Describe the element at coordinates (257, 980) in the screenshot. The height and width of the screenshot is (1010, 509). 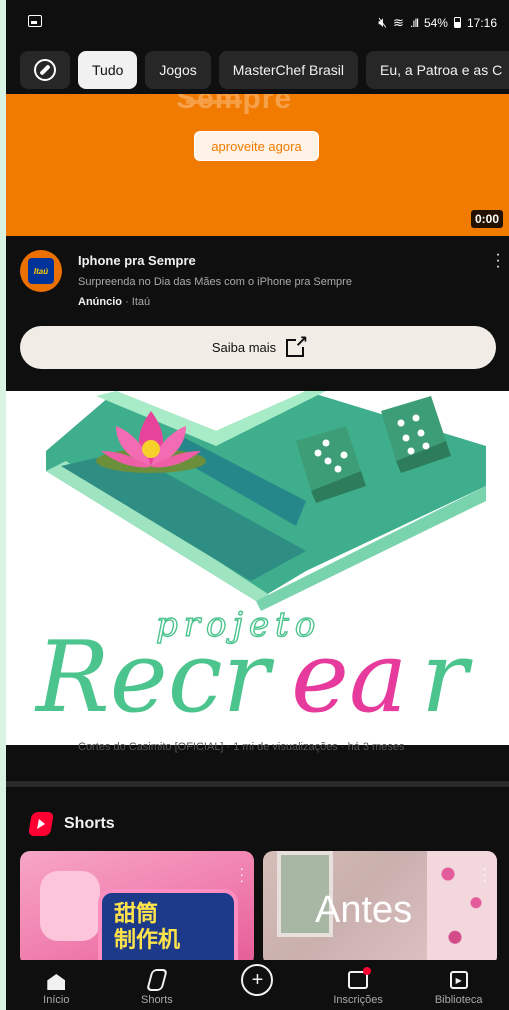
I see `create-plus-icon: +` at that location.